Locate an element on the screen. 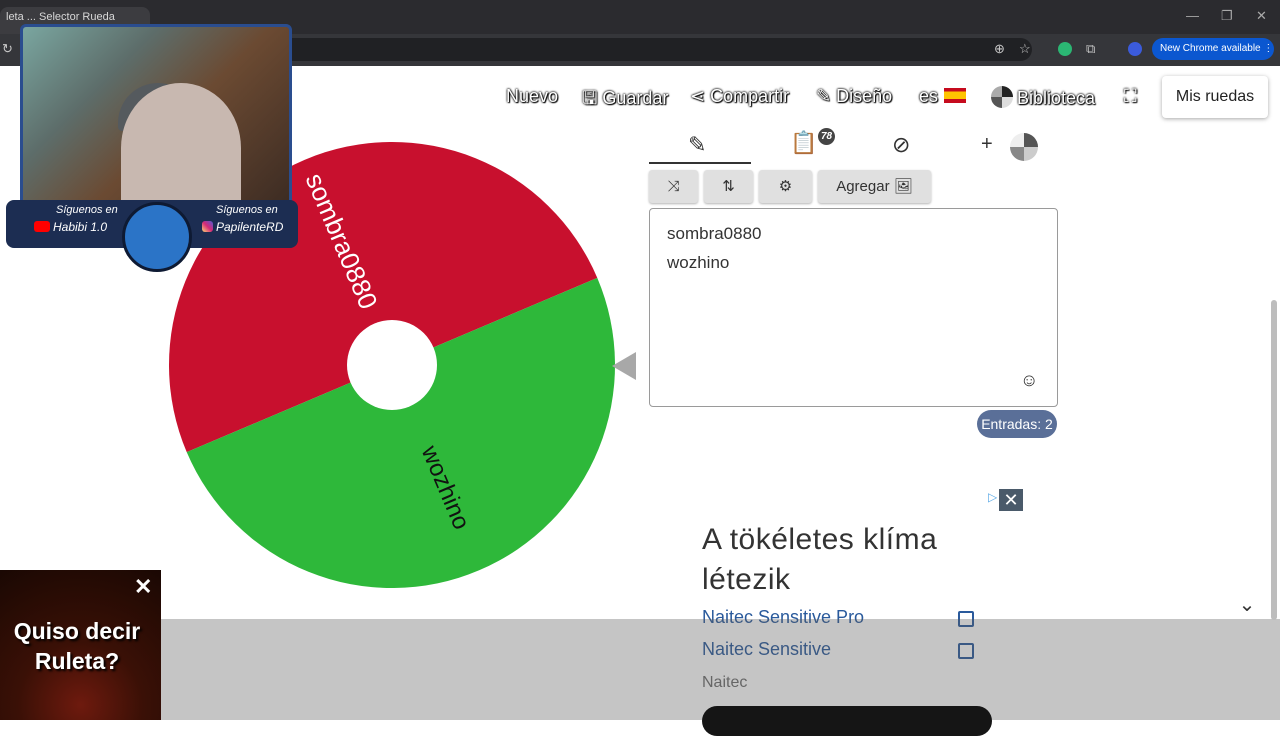  follow-label-1: Síguenos en is located at coordinates (87, 210).